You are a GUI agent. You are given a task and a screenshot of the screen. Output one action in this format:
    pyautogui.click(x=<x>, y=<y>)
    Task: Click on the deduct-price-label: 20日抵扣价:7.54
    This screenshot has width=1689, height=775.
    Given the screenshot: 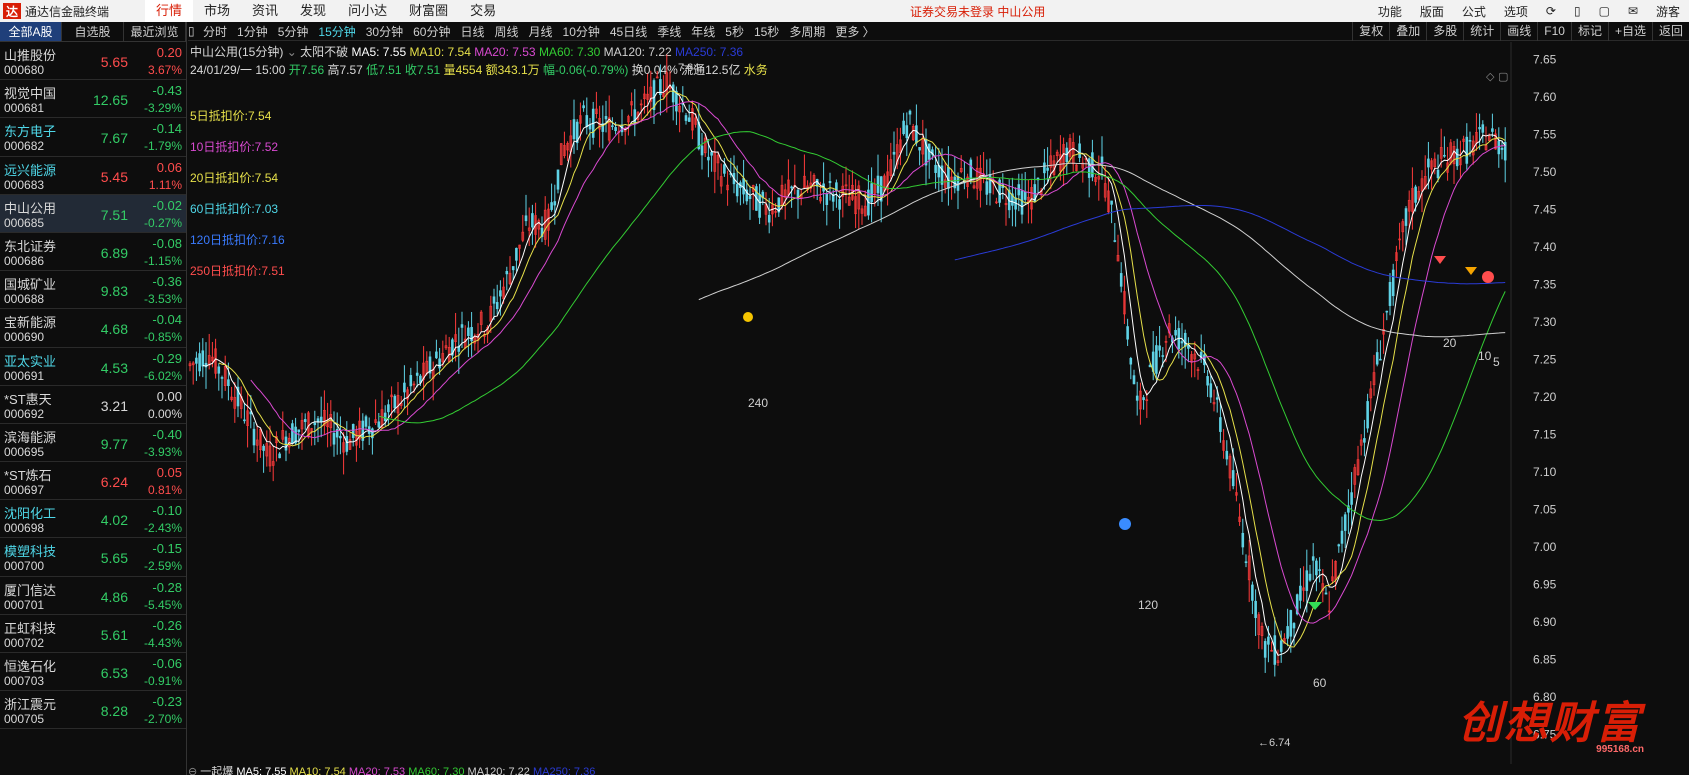 What is the action you would take?
    pyautogui.click(x=234, y=178)
    